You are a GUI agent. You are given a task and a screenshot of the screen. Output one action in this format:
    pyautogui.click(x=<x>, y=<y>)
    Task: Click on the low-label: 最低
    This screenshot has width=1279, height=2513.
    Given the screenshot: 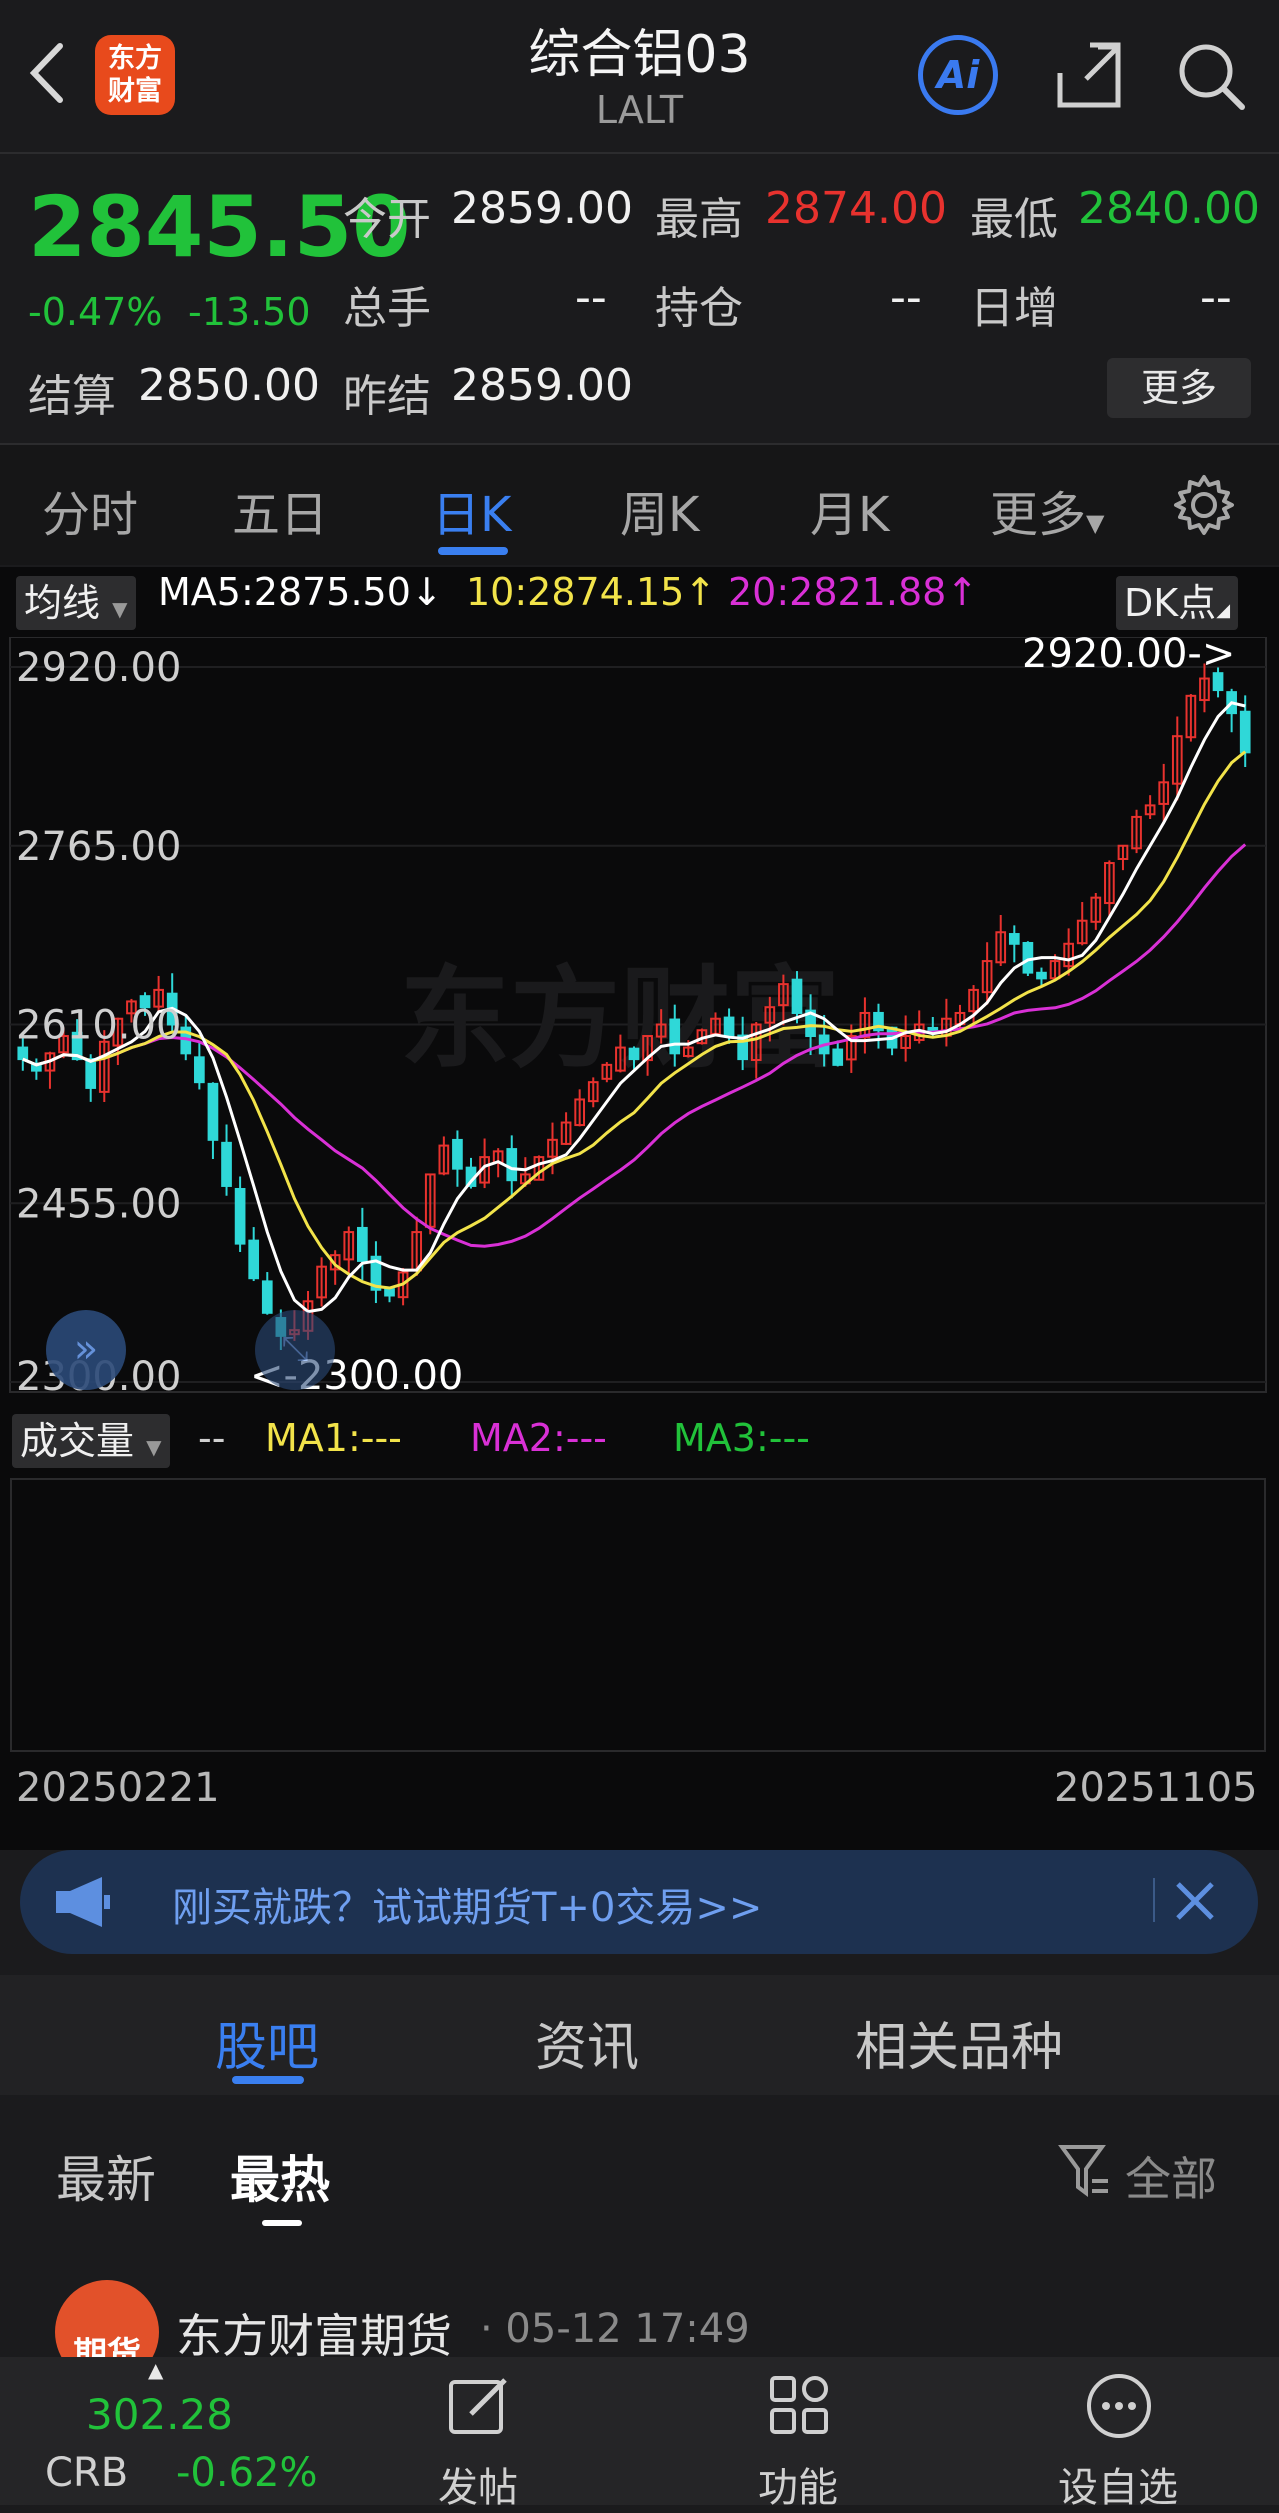 What is the action you would take?
    pyautogui.click(x=1014, y=219)
    